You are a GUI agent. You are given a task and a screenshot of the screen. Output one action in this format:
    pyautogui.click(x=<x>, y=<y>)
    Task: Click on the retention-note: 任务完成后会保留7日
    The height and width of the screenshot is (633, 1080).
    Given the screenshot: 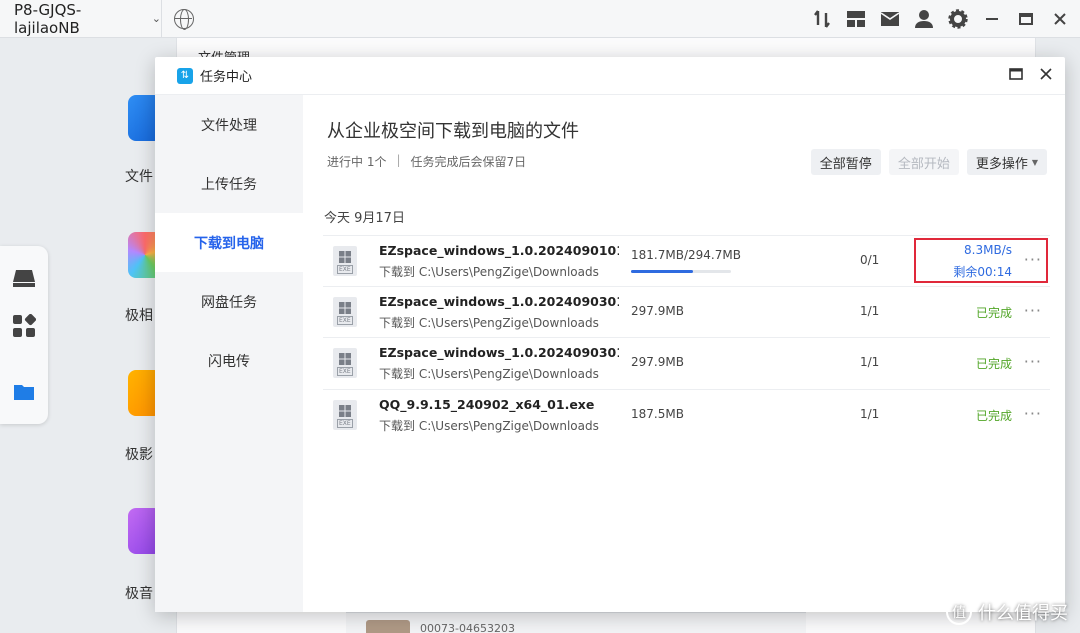 What is the action you would take?
    pyautogui.click(x=468, y=162)
    